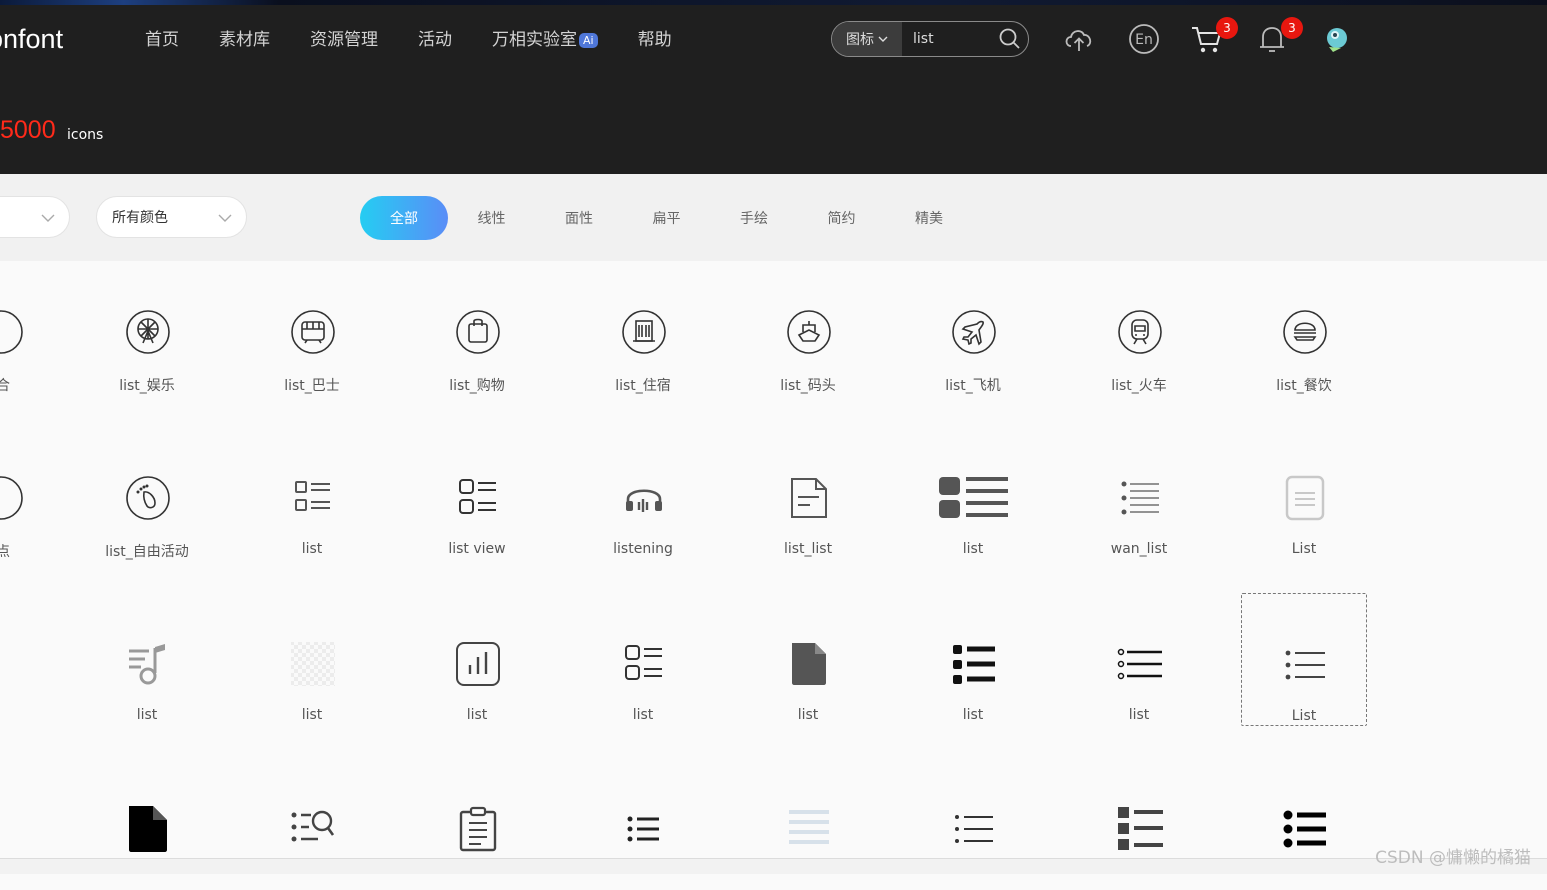 The image size is (1547, 890). What do you see at coordinates (809, 498) in the screenshot?
I see `document-lines-icon` at bounding box center [809, 498].